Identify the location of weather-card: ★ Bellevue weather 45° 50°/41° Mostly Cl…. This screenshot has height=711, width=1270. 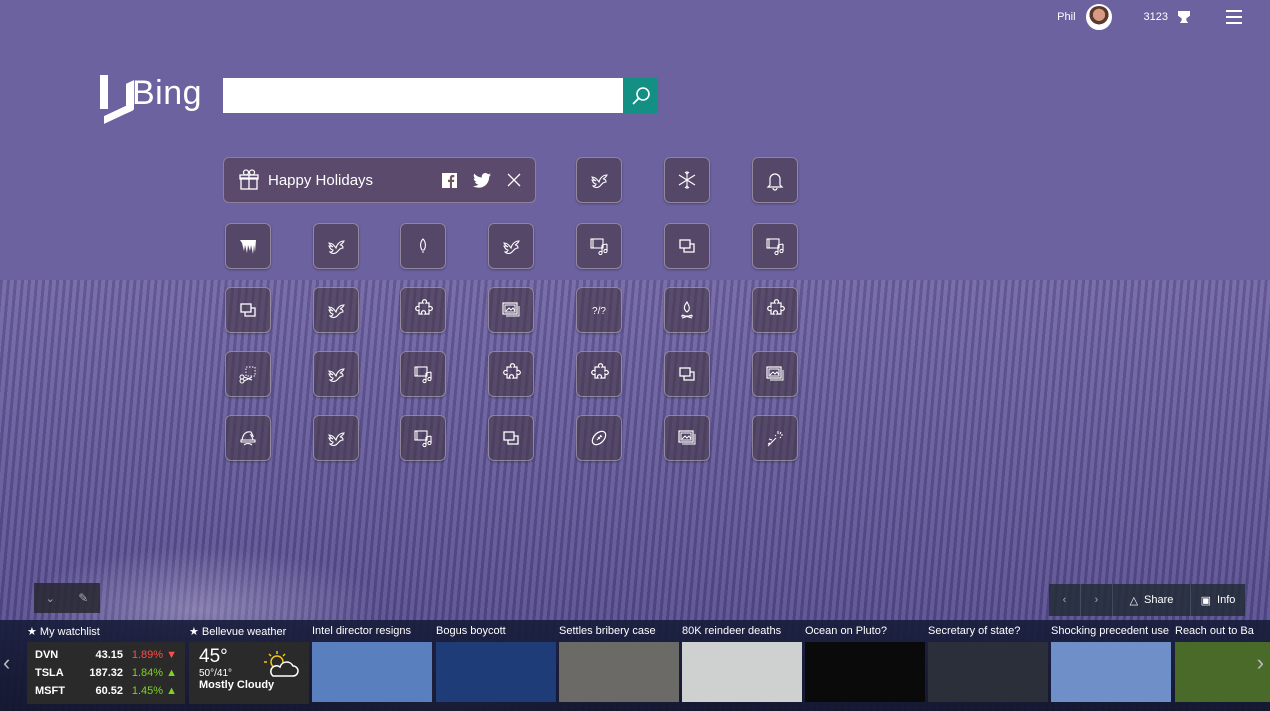
(249, 664).